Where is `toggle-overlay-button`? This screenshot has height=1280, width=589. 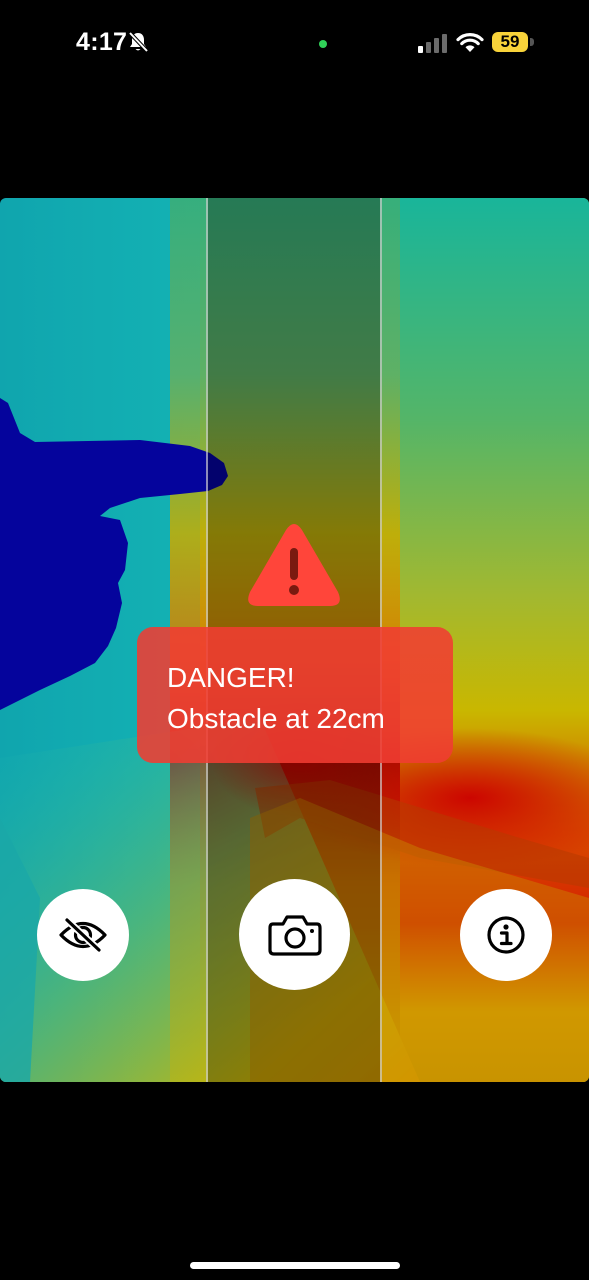
toggle-overlay-button is located at coordinates (83, 935).